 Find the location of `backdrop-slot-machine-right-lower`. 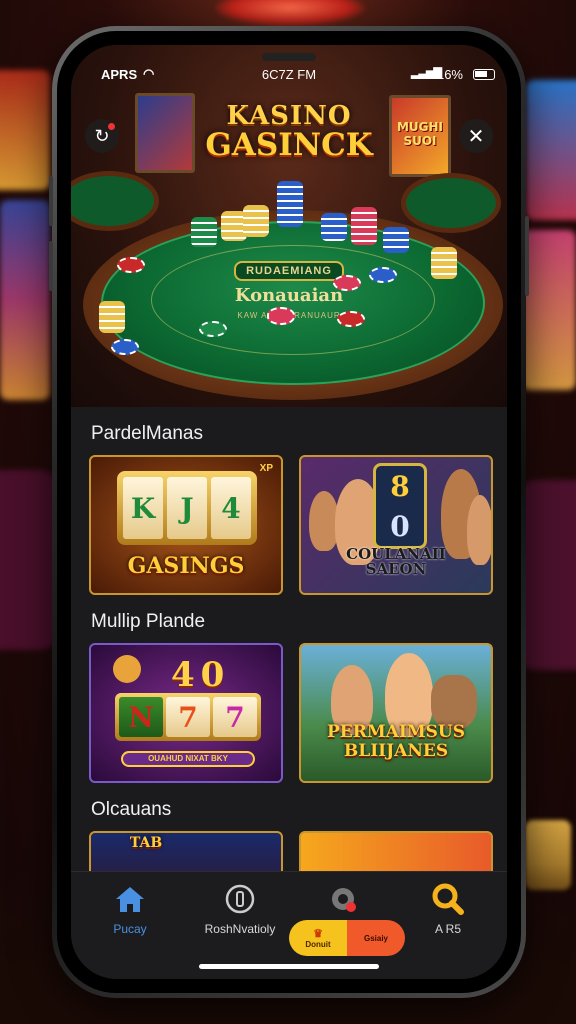

backdrop-slot-machine-right-lower is located at coordinates (549, 310).